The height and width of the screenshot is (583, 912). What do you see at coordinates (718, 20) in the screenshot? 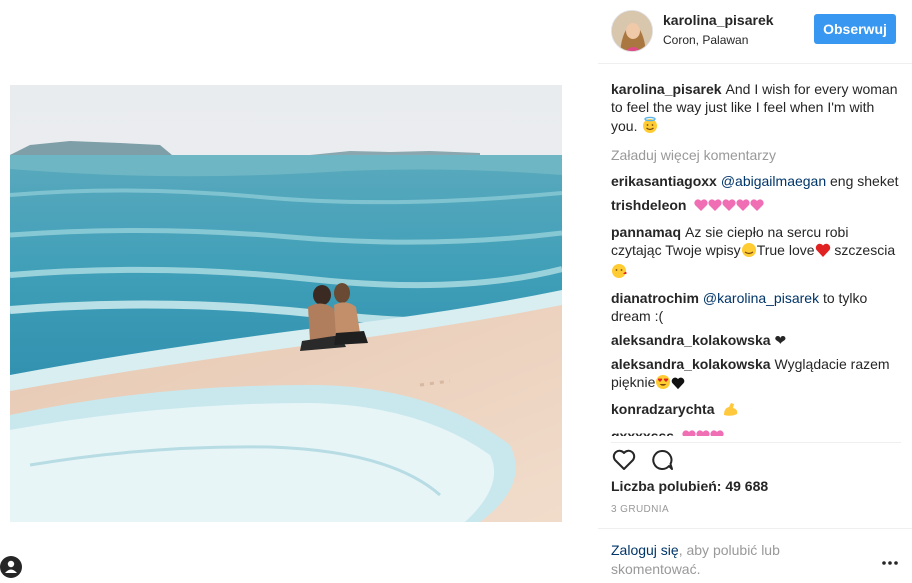
I see `author-username: karolina_pisarek` at bounding box center [718, 20].